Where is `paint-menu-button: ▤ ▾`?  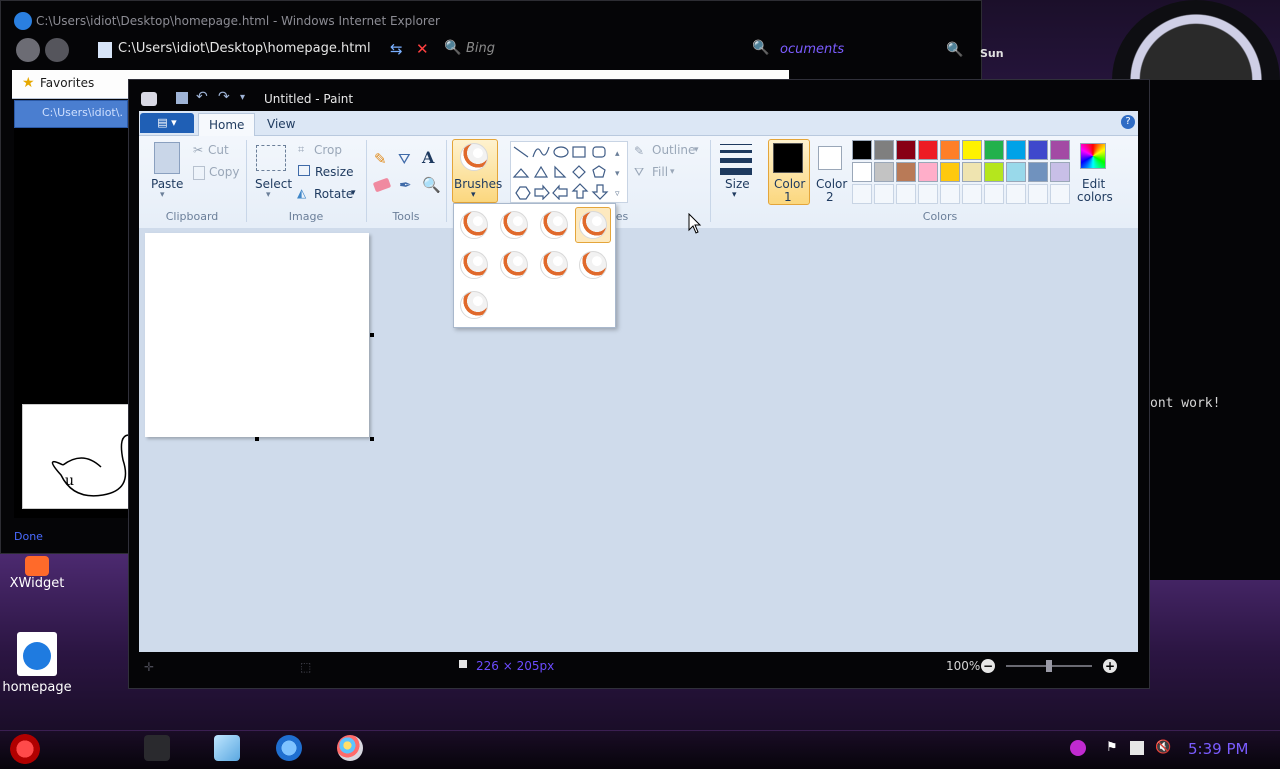
paint-menu-button: ▤ ▾ is located at coordinates (167, 123).